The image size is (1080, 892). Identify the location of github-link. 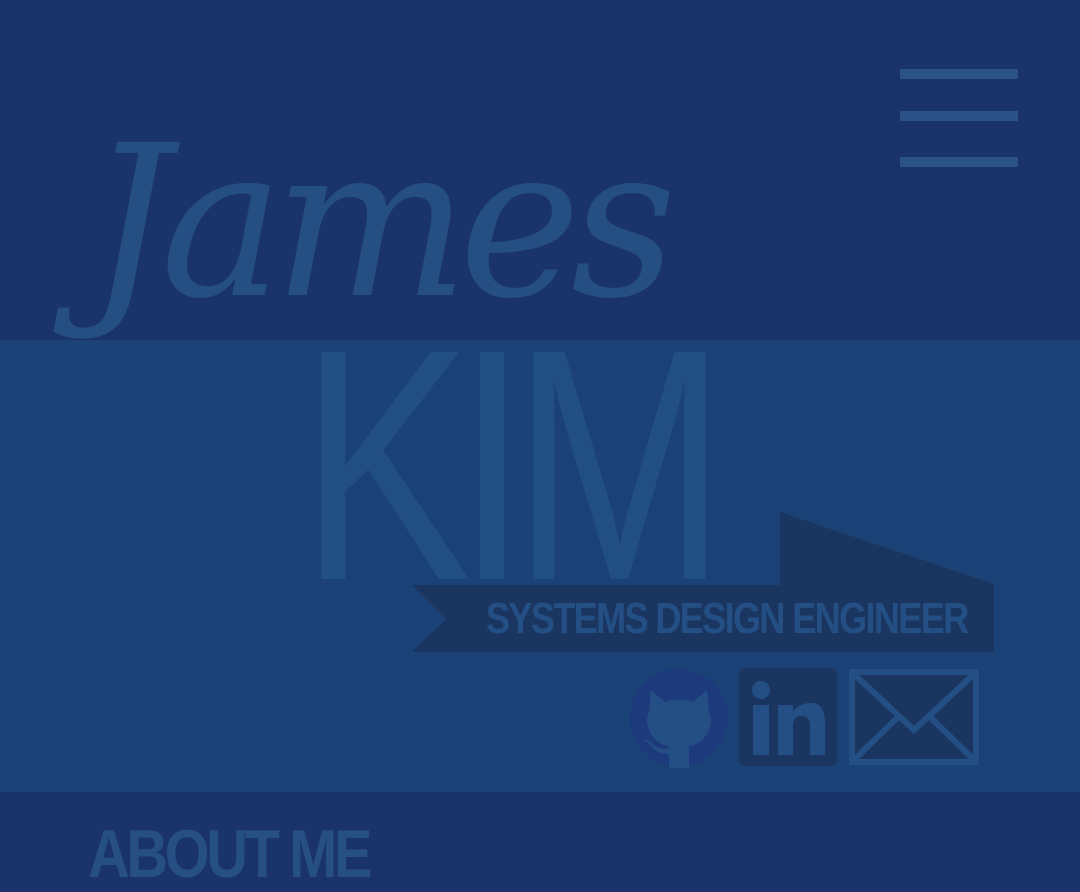
(679, 718).